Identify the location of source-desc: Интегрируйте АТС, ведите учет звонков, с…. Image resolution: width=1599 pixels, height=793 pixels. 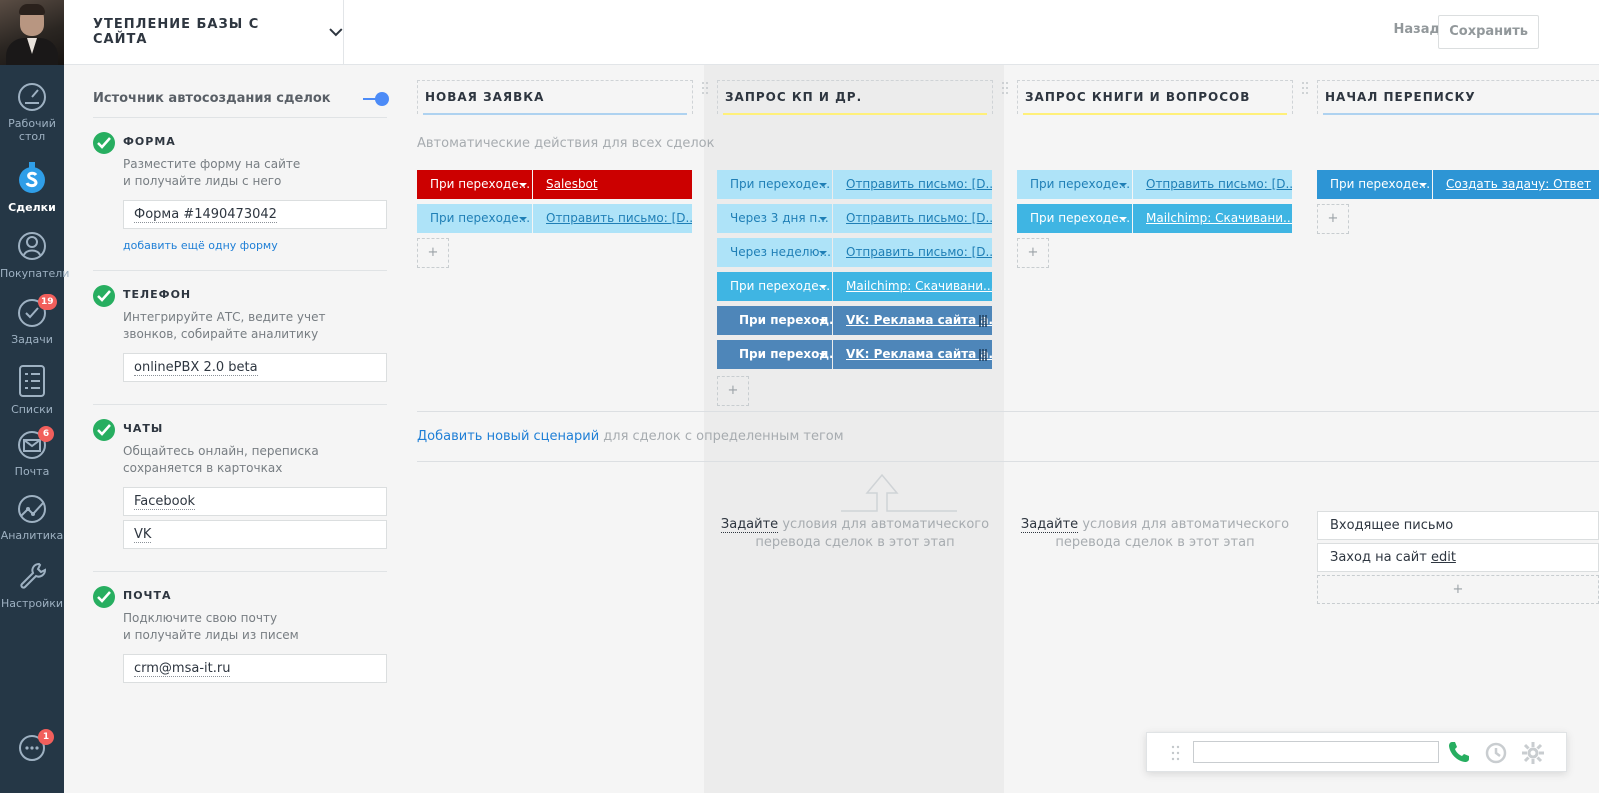
(255, 326).